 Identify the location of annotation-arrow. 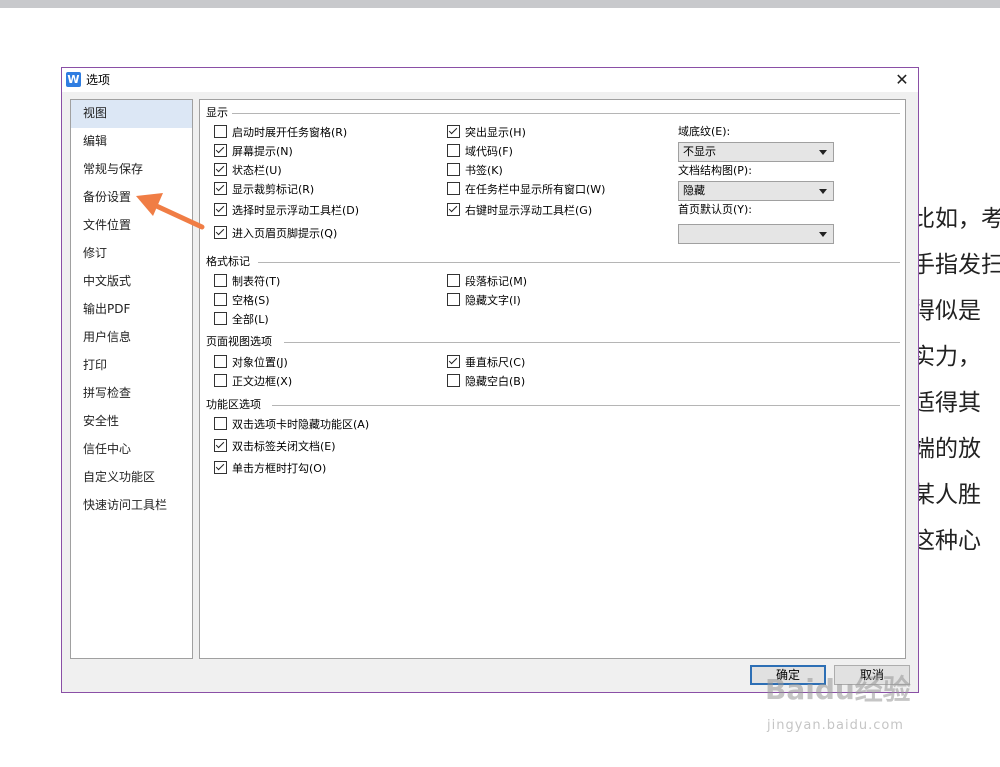
(170, 211).